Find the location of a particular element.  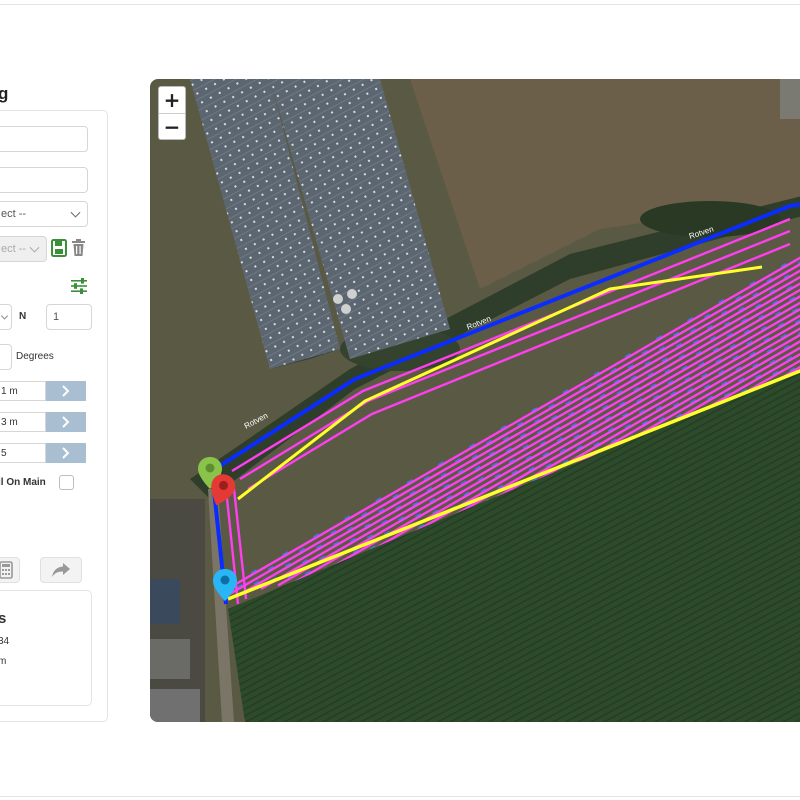

checkbox-label: il On Main is located at coordinates (23, 482).